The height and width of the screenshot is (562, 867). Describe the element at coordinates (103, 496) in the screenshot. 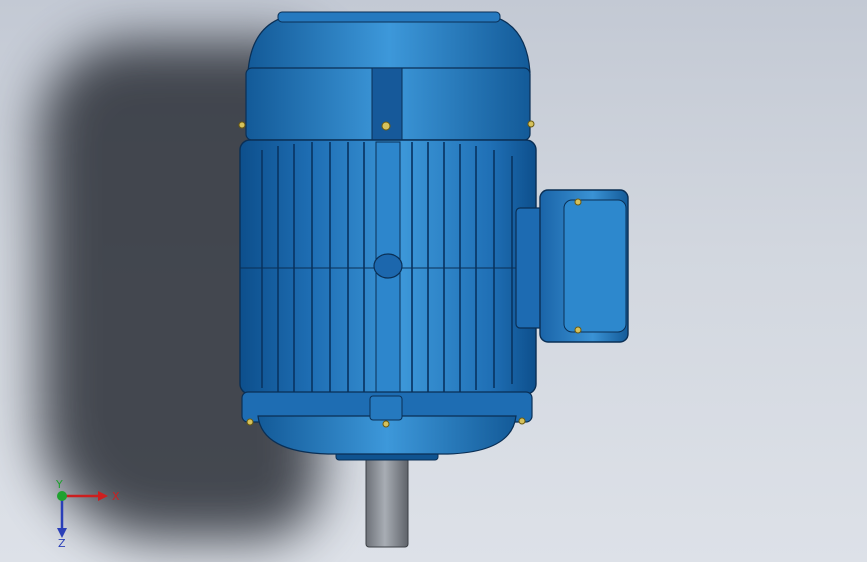

I see `x-axis-head` at that location.